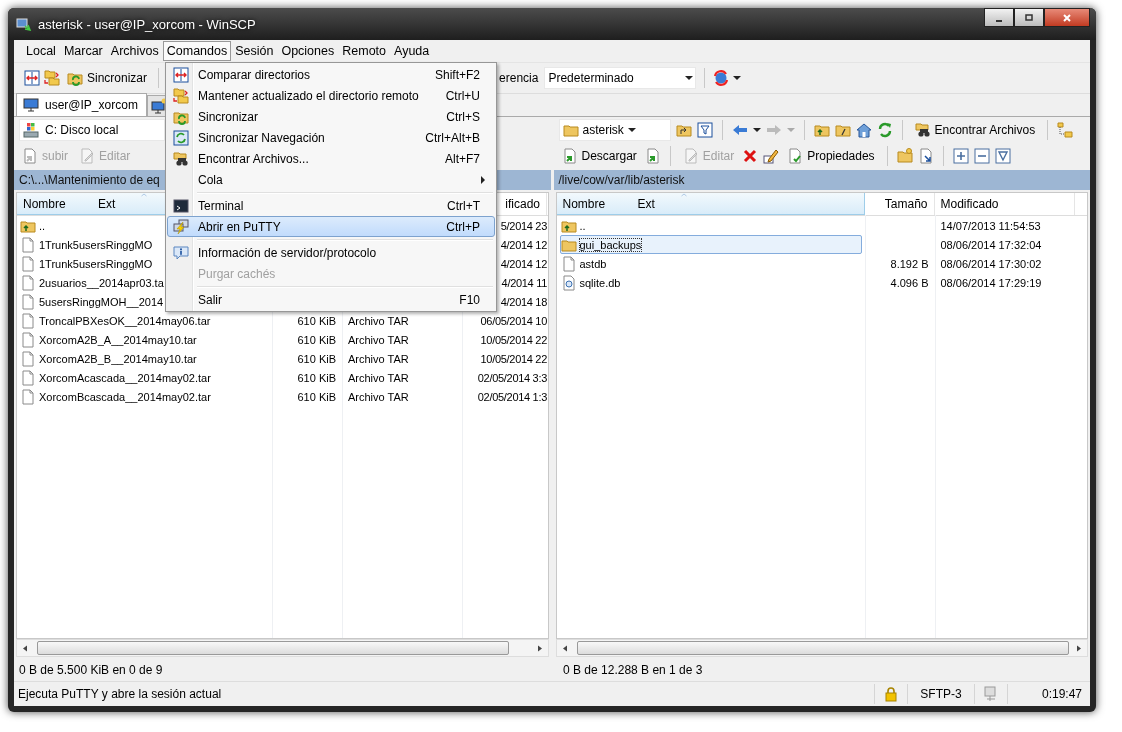 This screenshot has width=1122, height=732. Describe the element at coordinates (991, 244) in the screenshot. I see `file-date: 08/06/2014 17:32:04` at that location.